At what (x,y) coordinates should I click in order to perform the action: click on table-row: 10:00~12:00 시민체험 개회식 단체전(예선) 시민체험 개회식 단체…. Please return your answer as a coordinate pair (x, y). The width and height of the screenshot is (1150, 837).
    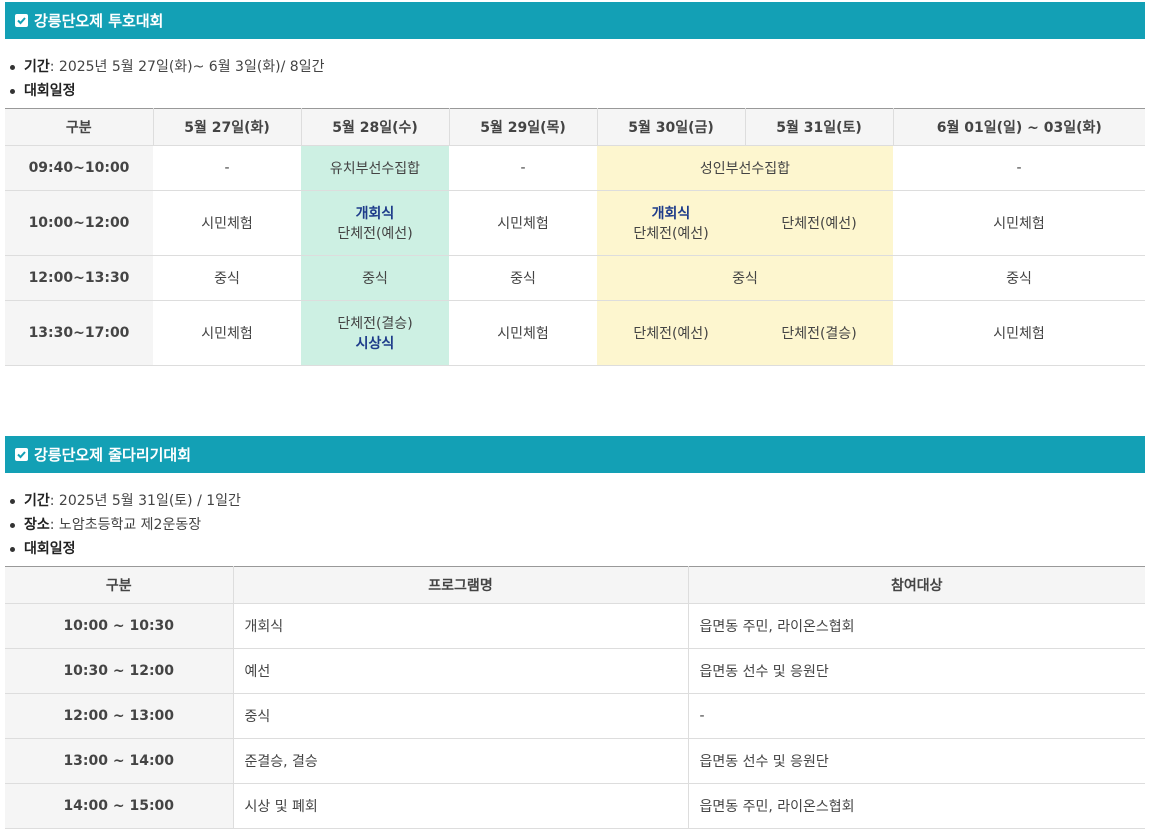
    Looking at the image, I should click on (575, 223).